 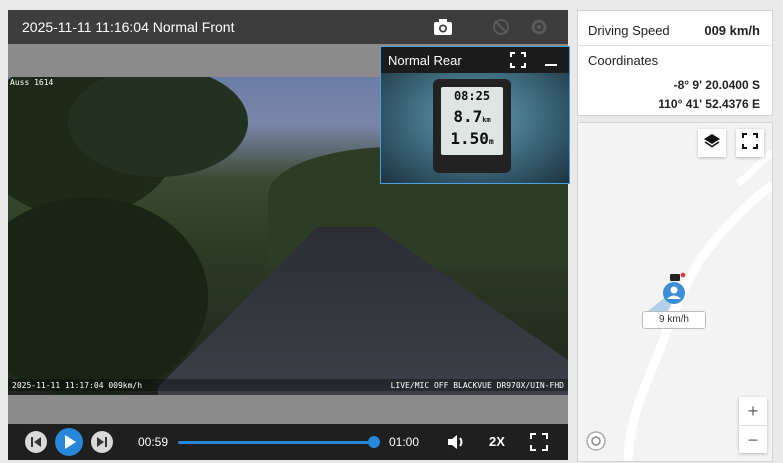 What do you see at coordinates (497, 441) in the screenshot?
I see `playback-speed-button: 2X` at bounding box center [497, 441].